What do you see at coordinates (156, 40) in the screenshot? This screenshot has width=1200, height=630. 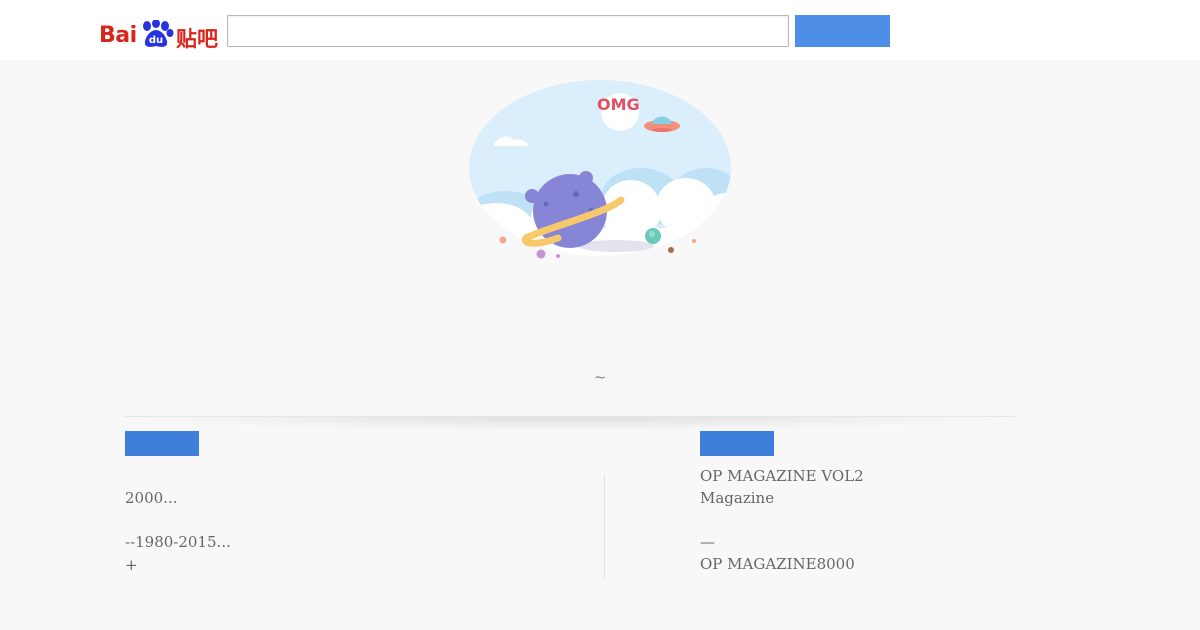 I see `logo-du-text: du` at bounding box center [156, 40].